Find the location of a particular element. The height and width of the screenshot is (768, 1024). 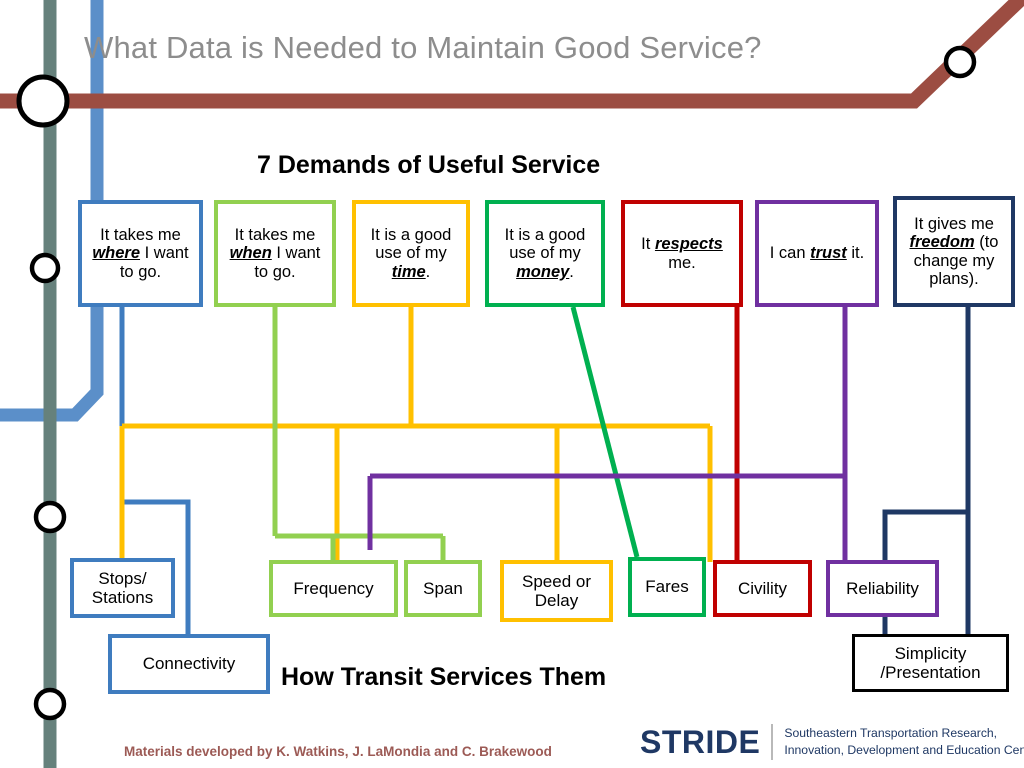

demand-box-time: It is a good use of my time. is located at coordinates (411, 253).